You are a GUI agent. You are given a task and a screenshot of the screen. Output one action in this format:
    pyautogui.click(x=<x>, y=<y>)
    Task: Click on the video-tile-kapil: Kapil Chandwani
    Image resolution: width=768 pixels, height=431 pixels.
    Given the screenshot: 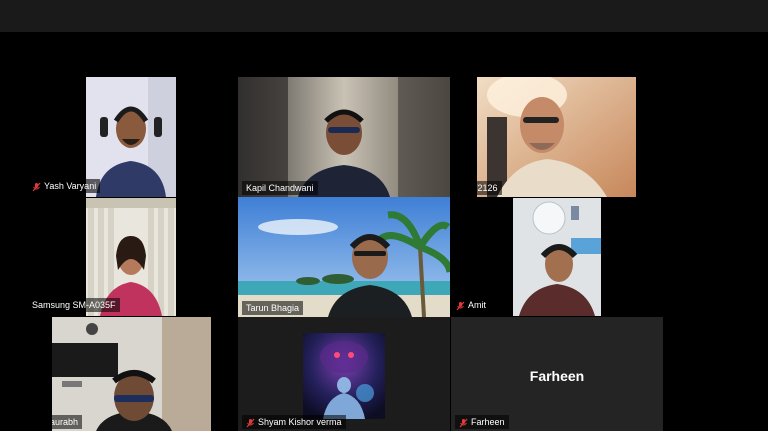 What is the action you would take?
    pyautogui.click(x=344, y=137)
    